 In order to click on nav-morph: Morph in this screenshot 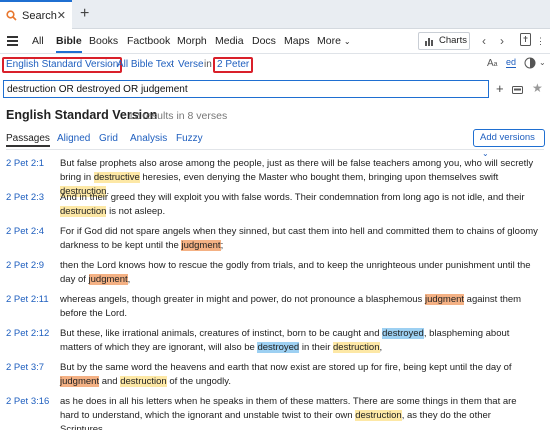, I will do `click(192, 41)`.